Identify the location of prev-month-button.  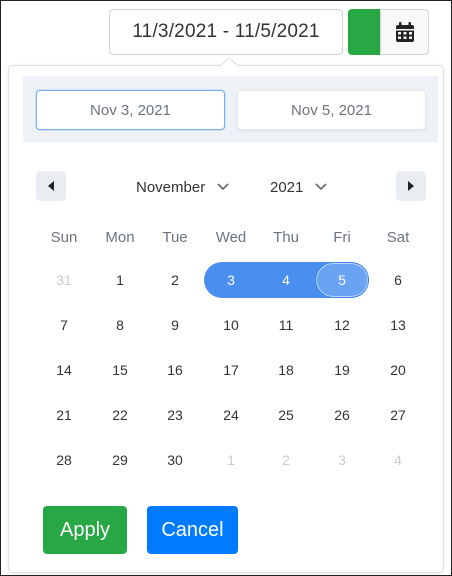
(51, 186).